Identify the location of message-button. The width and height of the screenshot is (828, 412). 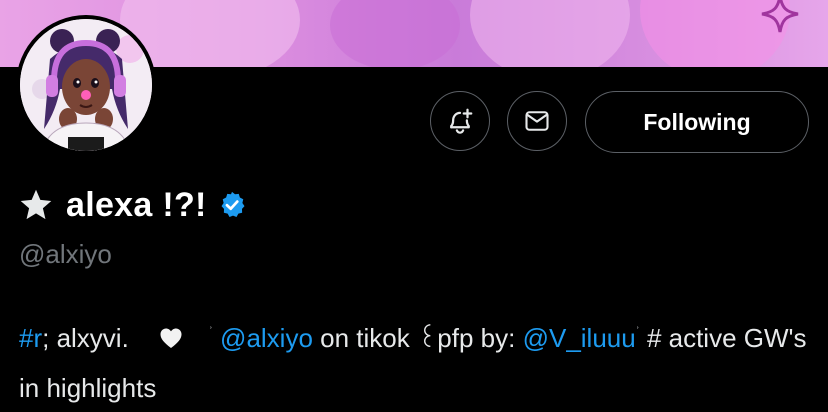
(537, 121).